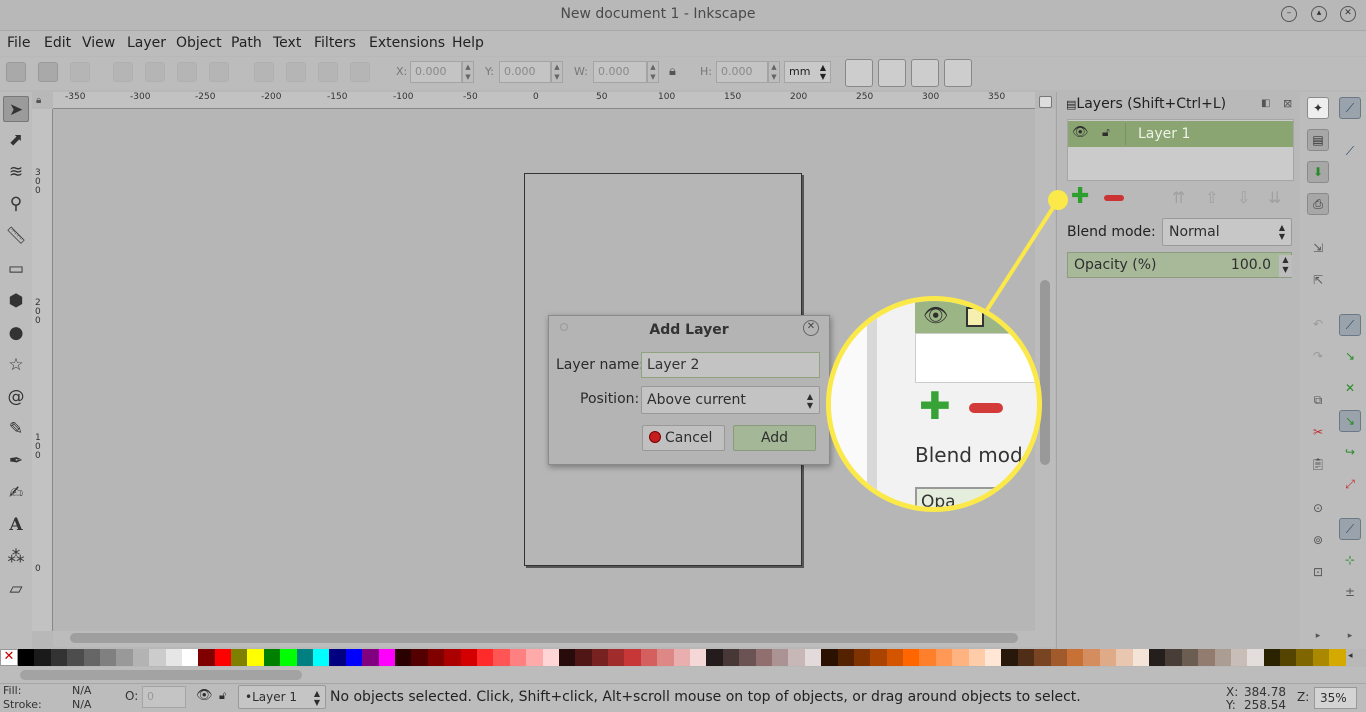 The height and width of the screenshot is (712, 1366). What do you see at coordinates (1318, 433) in the screenshot?
I see `cut-icon: ✂` at bounding box center [1318, 433].